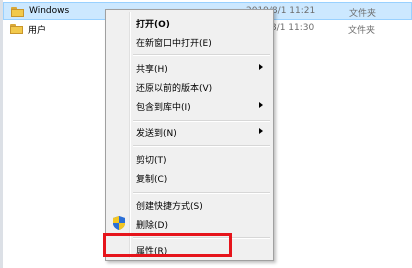  I want to click on menu-item-send-to: 发送到(N), so click(189, 131).